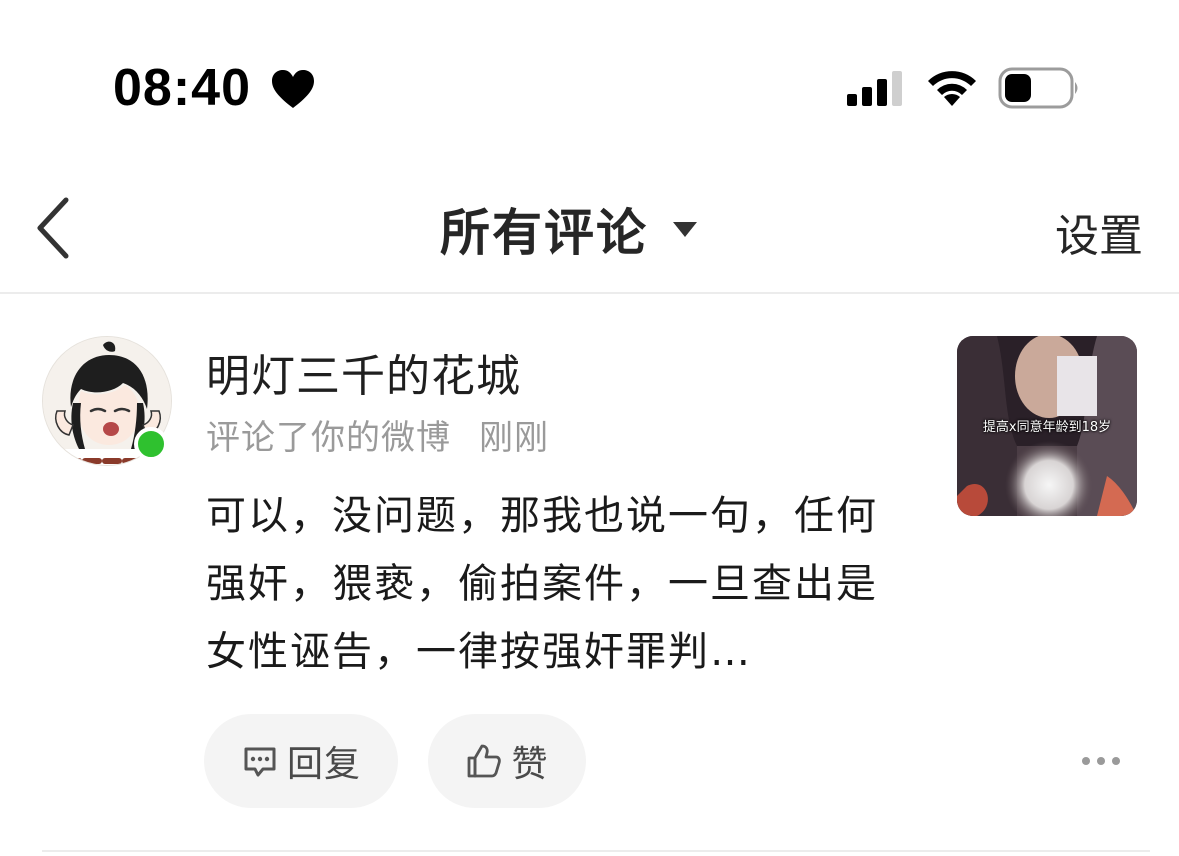  I want to click on back-chevron-icon, so click(56, 228).